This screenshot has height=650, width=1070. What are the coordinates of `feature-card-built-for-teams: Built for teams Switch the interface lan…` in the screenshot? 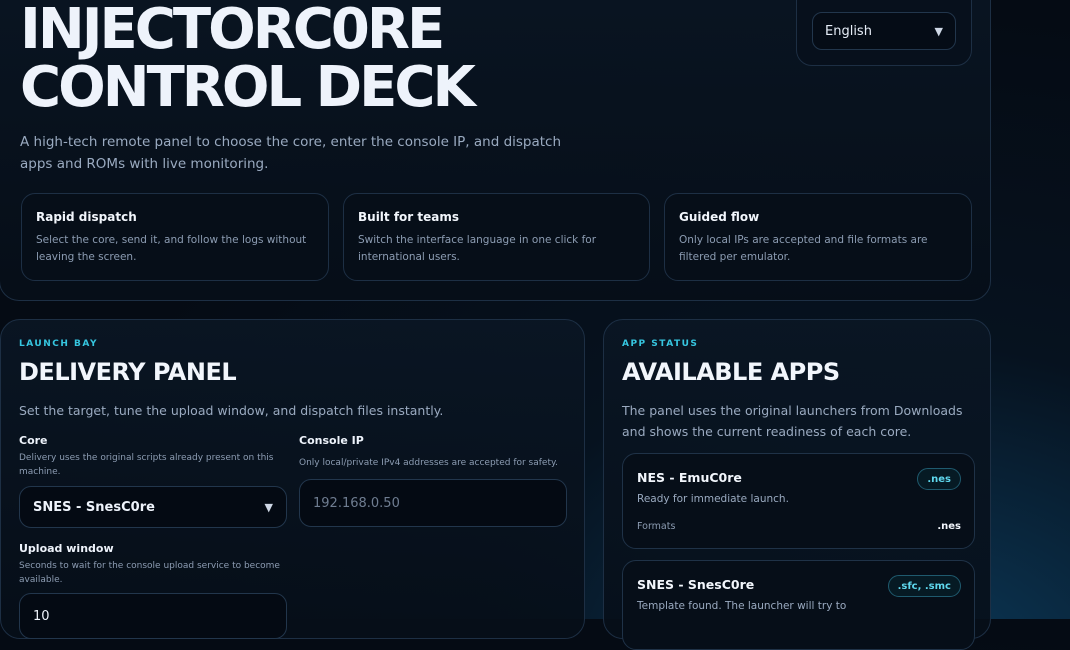 It's located at (496, 237).